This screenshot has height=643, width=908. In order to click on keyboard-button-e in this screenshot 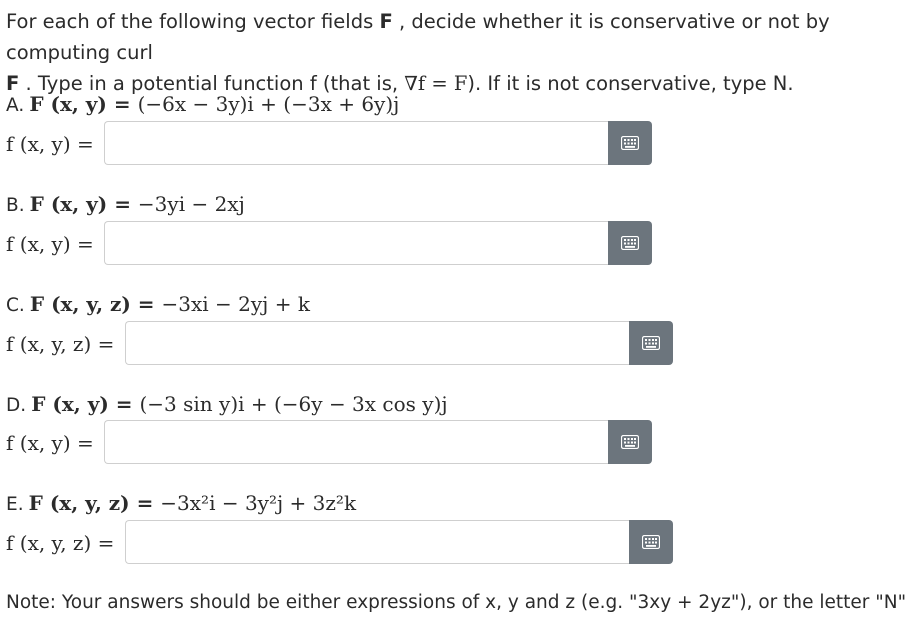, I will do `click(651, 542)`.